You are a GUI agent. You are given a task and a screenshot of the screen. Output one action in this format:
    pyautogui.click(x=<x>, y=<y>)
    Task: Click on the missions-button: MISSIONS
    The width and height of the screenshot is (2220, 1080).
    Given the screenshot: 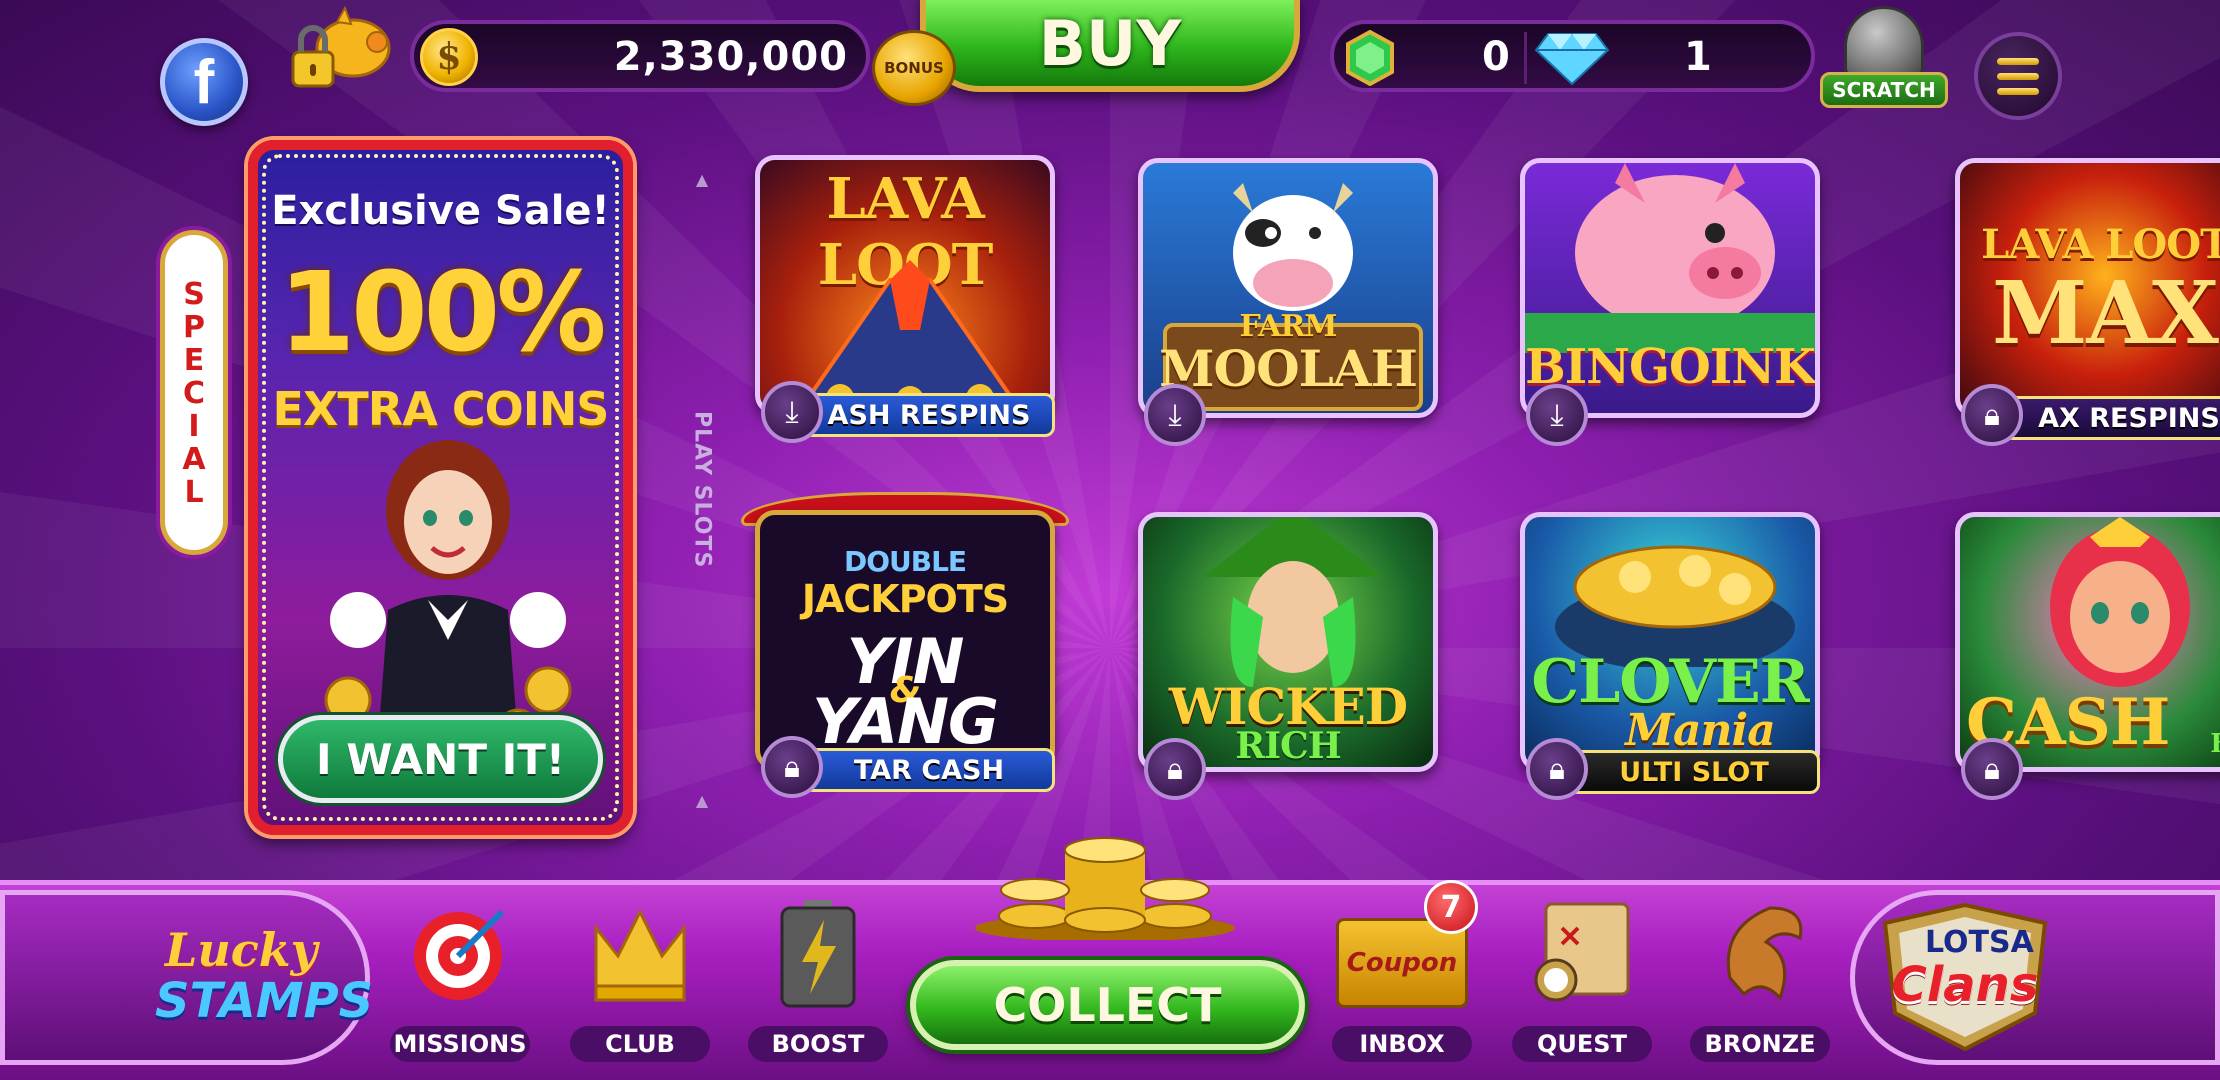 What is the action you would take?
    pyautogui.click(x=460, y=983)
    